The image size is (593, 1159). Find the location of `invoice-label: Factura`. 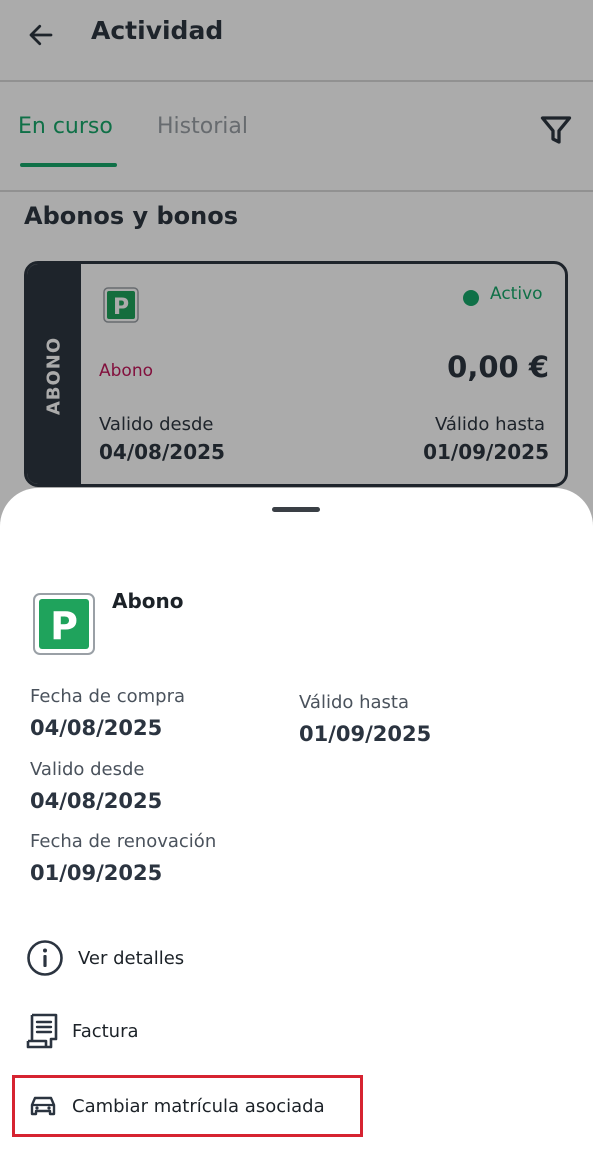

invoice-label: Factura is located at coordinates (105, 1031).